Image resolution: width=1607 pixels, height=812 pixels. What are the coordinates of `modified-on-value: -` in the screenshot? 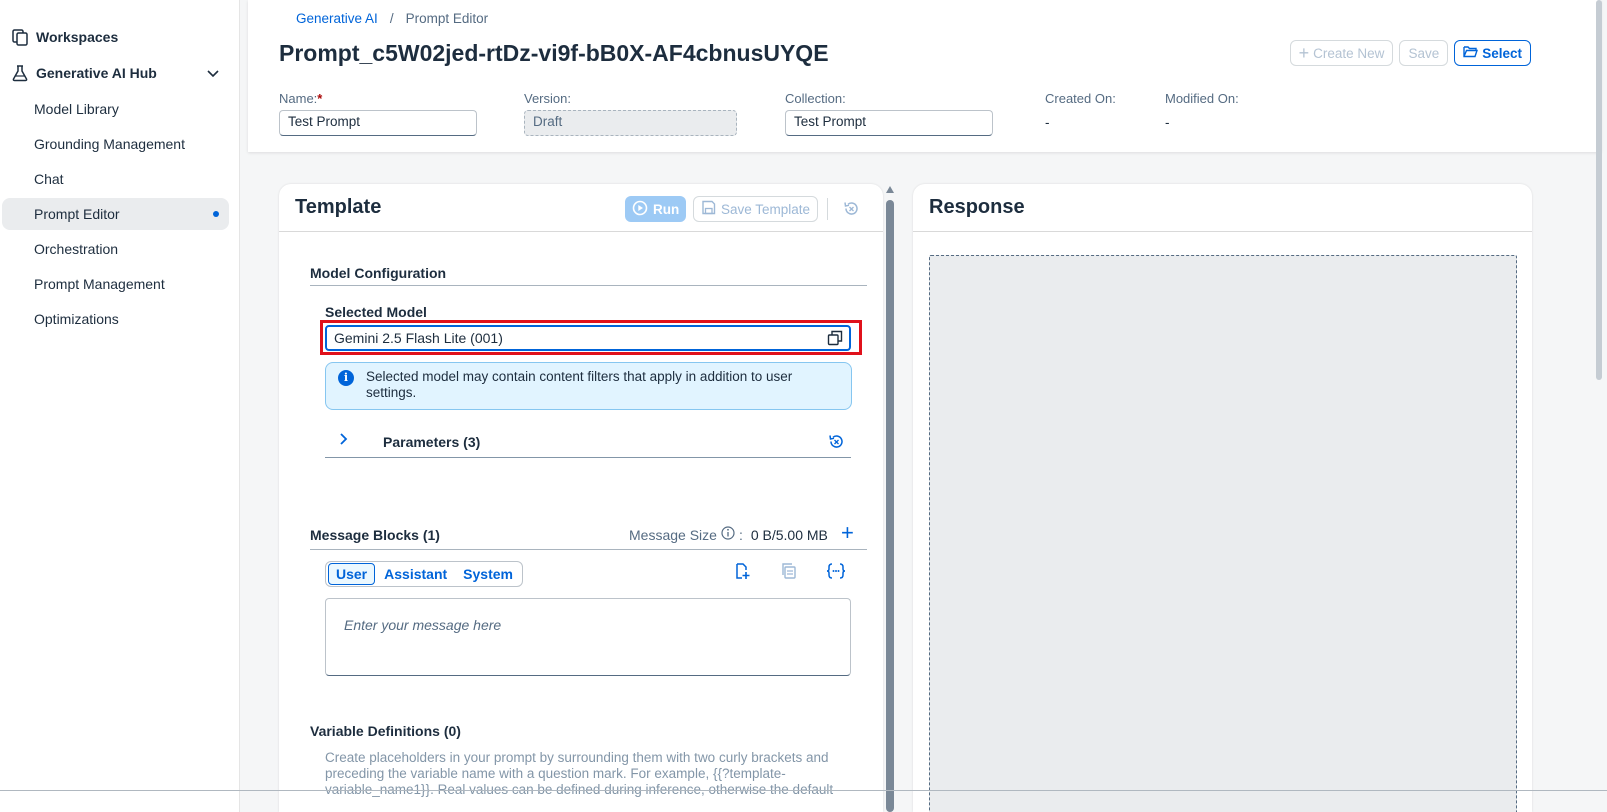 It's located at (1167, 122).